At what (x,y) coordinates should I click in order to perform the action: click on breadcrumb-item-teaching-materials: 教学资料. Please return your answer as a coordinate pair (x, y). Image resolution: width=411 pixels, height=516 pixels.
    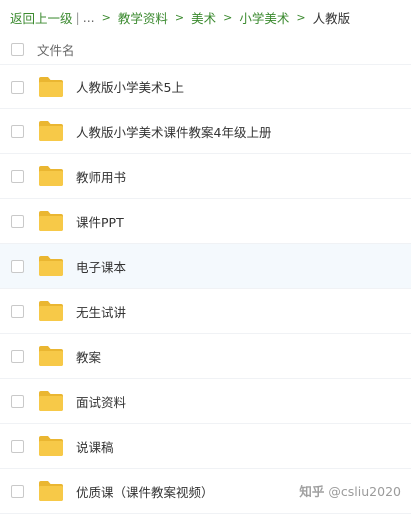
    Looking at the image, I should click on (143, 17).